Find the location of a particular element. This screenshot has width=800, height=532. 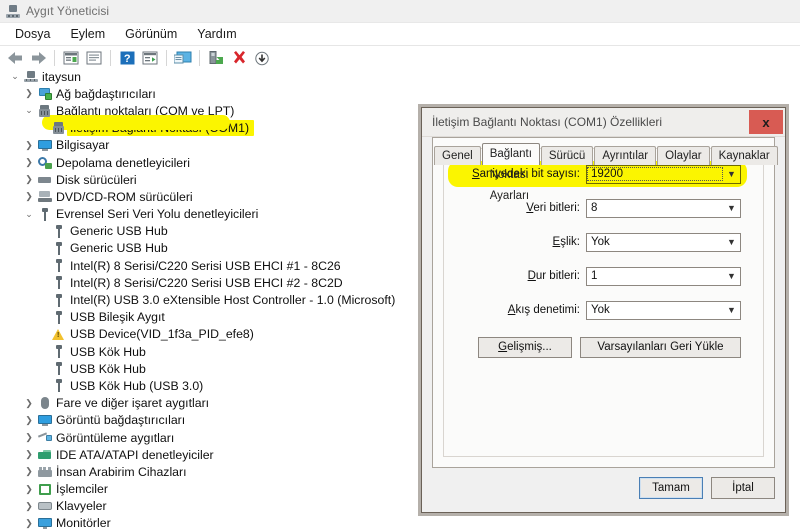

tab-1: Bağlantı Noktası Ayarları is located at coordinates (510, 172).